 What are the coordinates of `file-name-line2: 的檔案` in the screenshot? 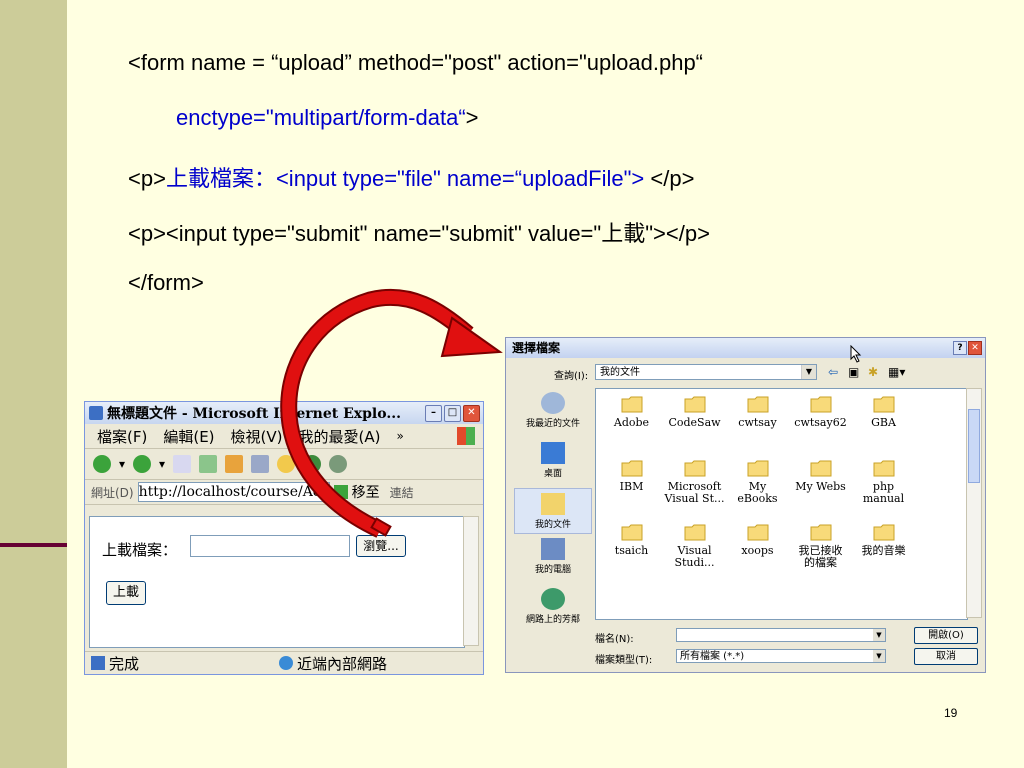 It's located at (820, 562).